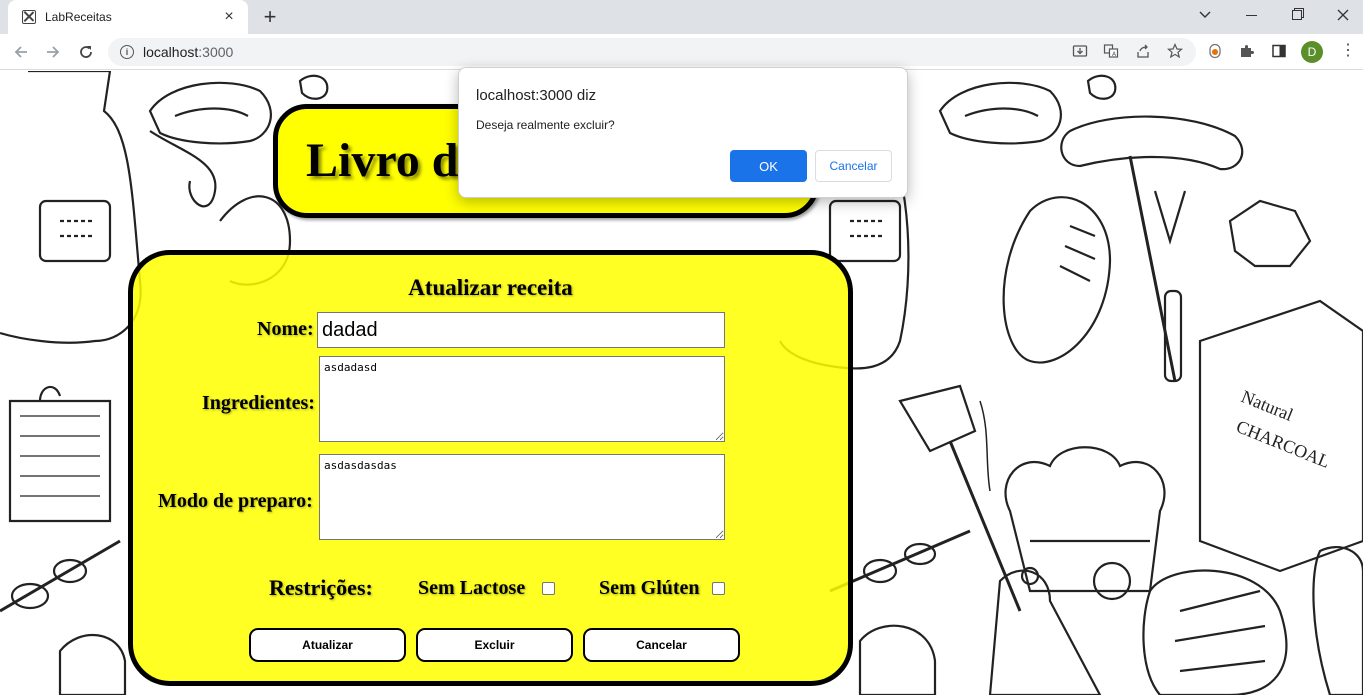 Image resolution: width=1363 pixels, height=695 pixels. I want to click on arrow-left-icon, so click(20, 52).